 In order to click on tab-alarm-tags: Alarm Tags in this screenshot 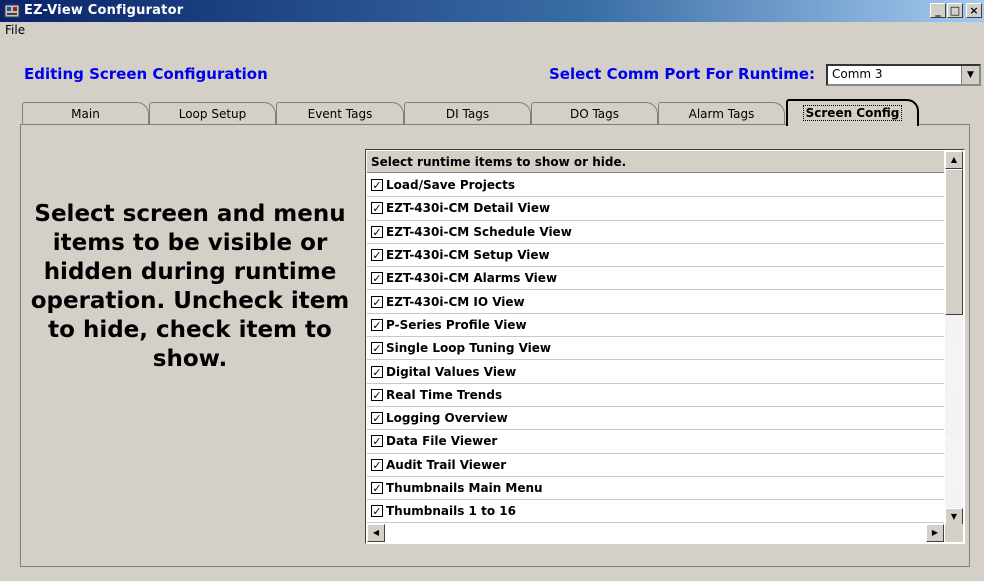, I will do `click(721, 113)`.